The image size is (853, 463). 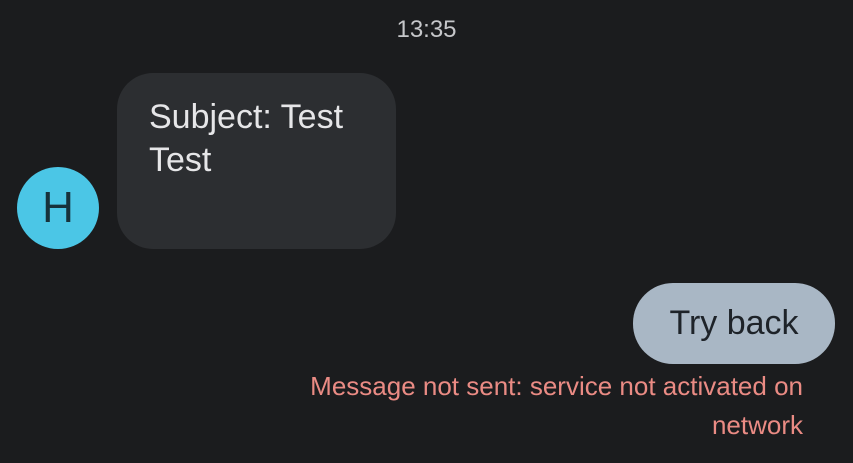 I want to click on incoming-message-subject: Subject: Test, so click(x=246, y=117).